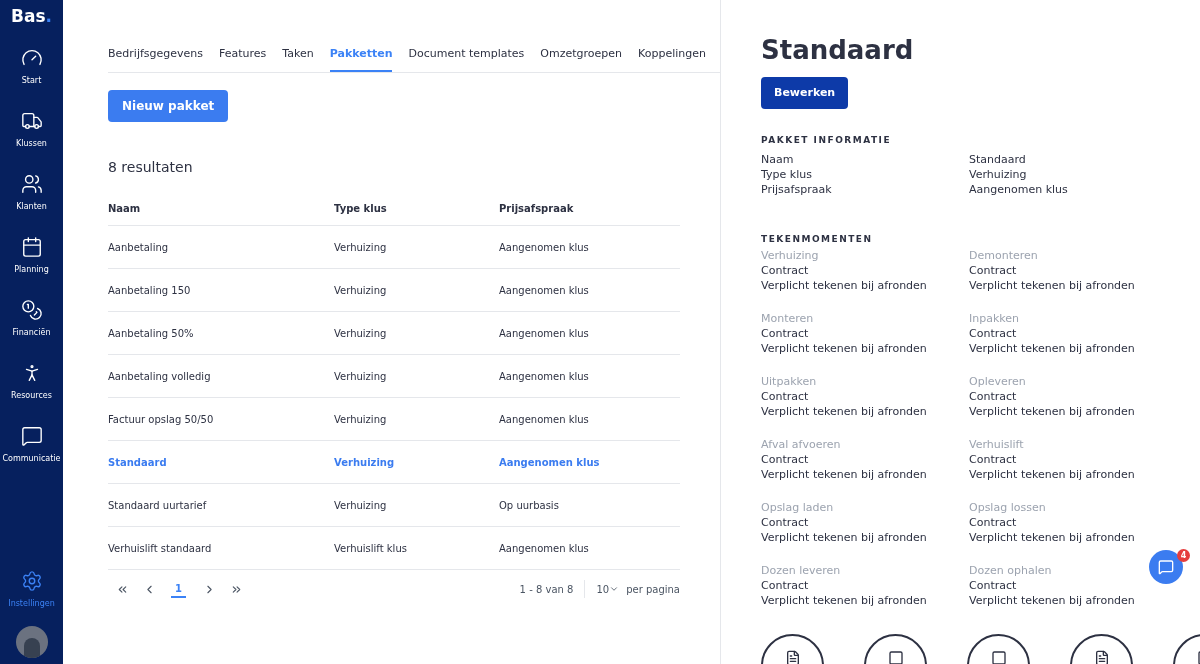 The width and height of the screenshot is (1200, 664). Describe the element at coordinates (614, 589) in the screenshot. I see `caret-icon` at that location.